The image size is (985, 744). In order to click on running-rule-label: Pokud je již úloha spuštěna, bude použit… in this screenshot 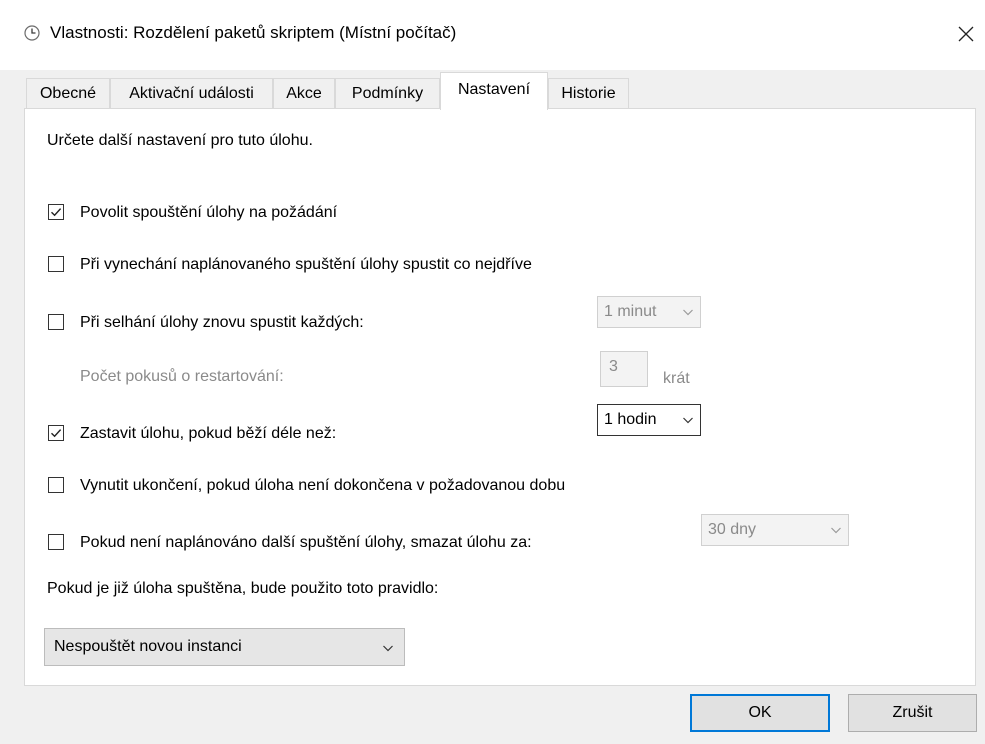, I will do `click(243, 588)`.